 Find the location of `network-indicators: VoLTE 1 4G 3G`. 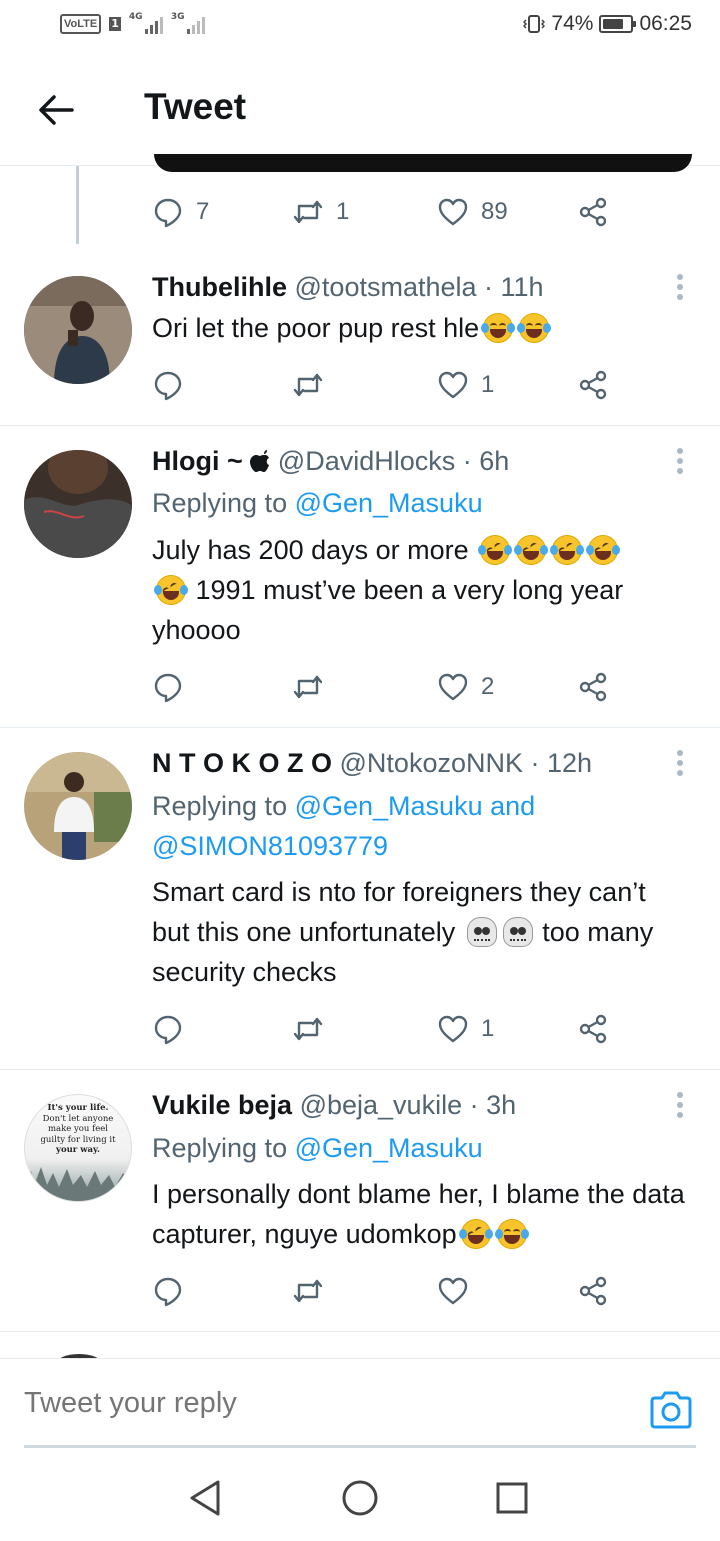

network-indicators: VoLTE 1 4G 3G is located at coordinates (132, 23).